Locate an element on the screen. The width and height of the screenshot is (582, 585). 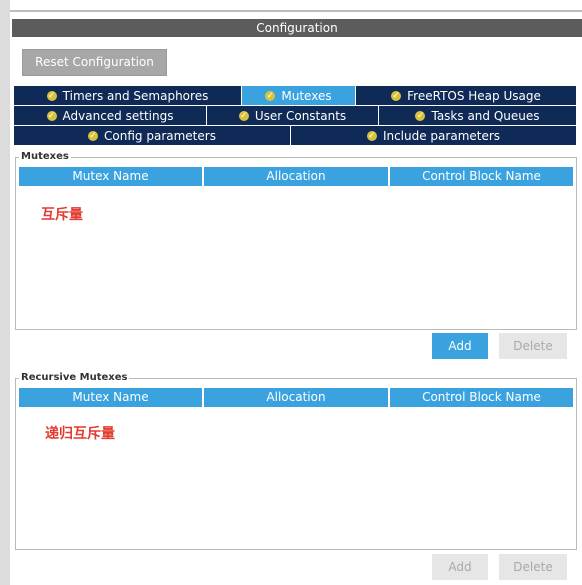
recursive-mutexes-annotation: 递归互斥量 is located at coordinates (80, 434).